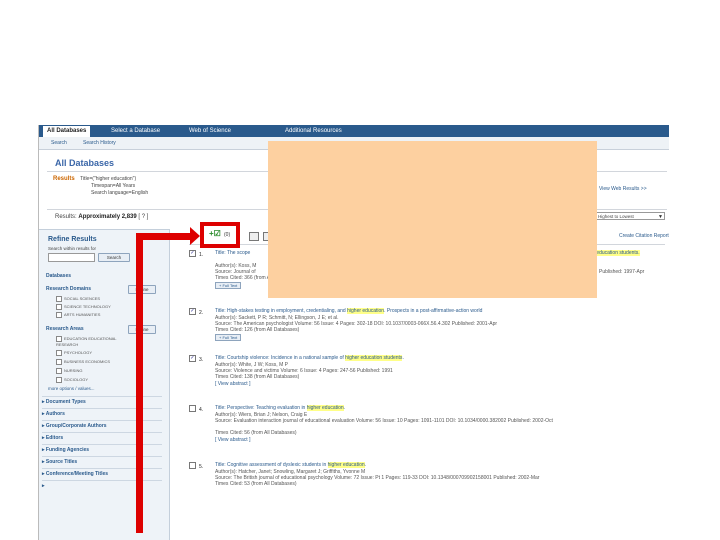 This screenshot has width=720, height=540. I want to click on subnav-search-history: Search History, so click(99, 143).